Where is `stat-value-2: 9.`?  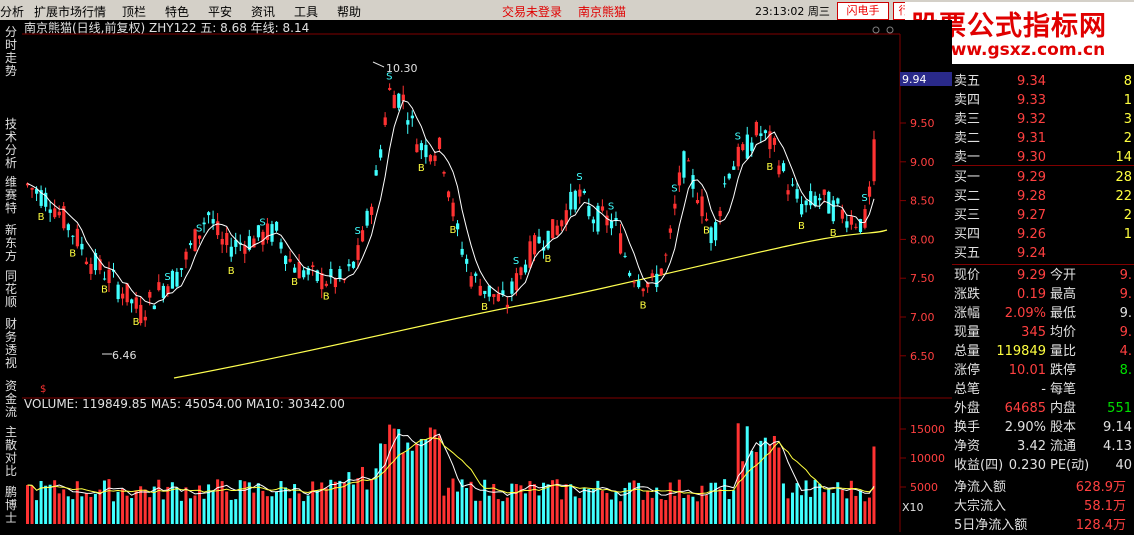 stat-value-2: 9. is located at coordinates (1125, 313).